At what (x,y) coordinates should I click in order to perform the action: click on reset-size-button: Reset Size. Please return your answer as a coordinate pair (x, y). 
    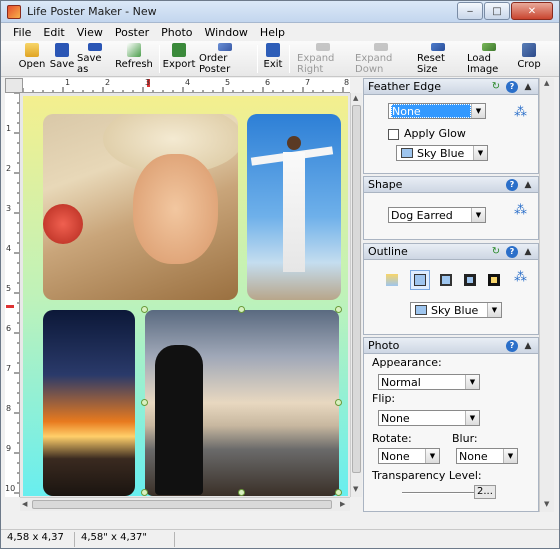
    Looking at the image, I should click on (438, 59).